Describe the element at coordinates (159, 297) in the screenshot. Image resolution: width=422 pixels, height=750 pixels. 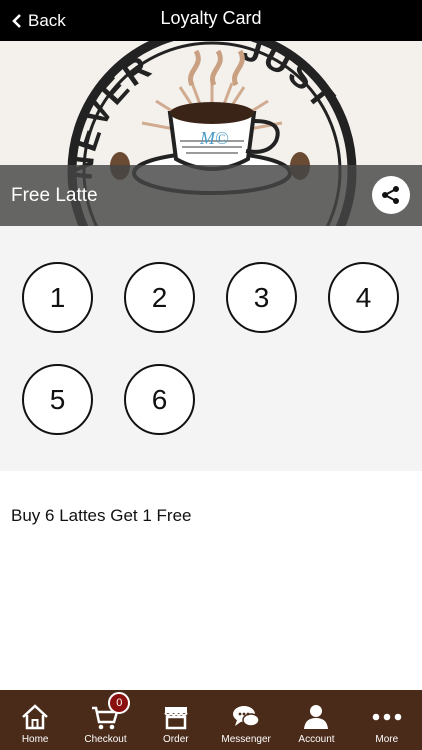
I see `stamp-circle: 2` at that location.